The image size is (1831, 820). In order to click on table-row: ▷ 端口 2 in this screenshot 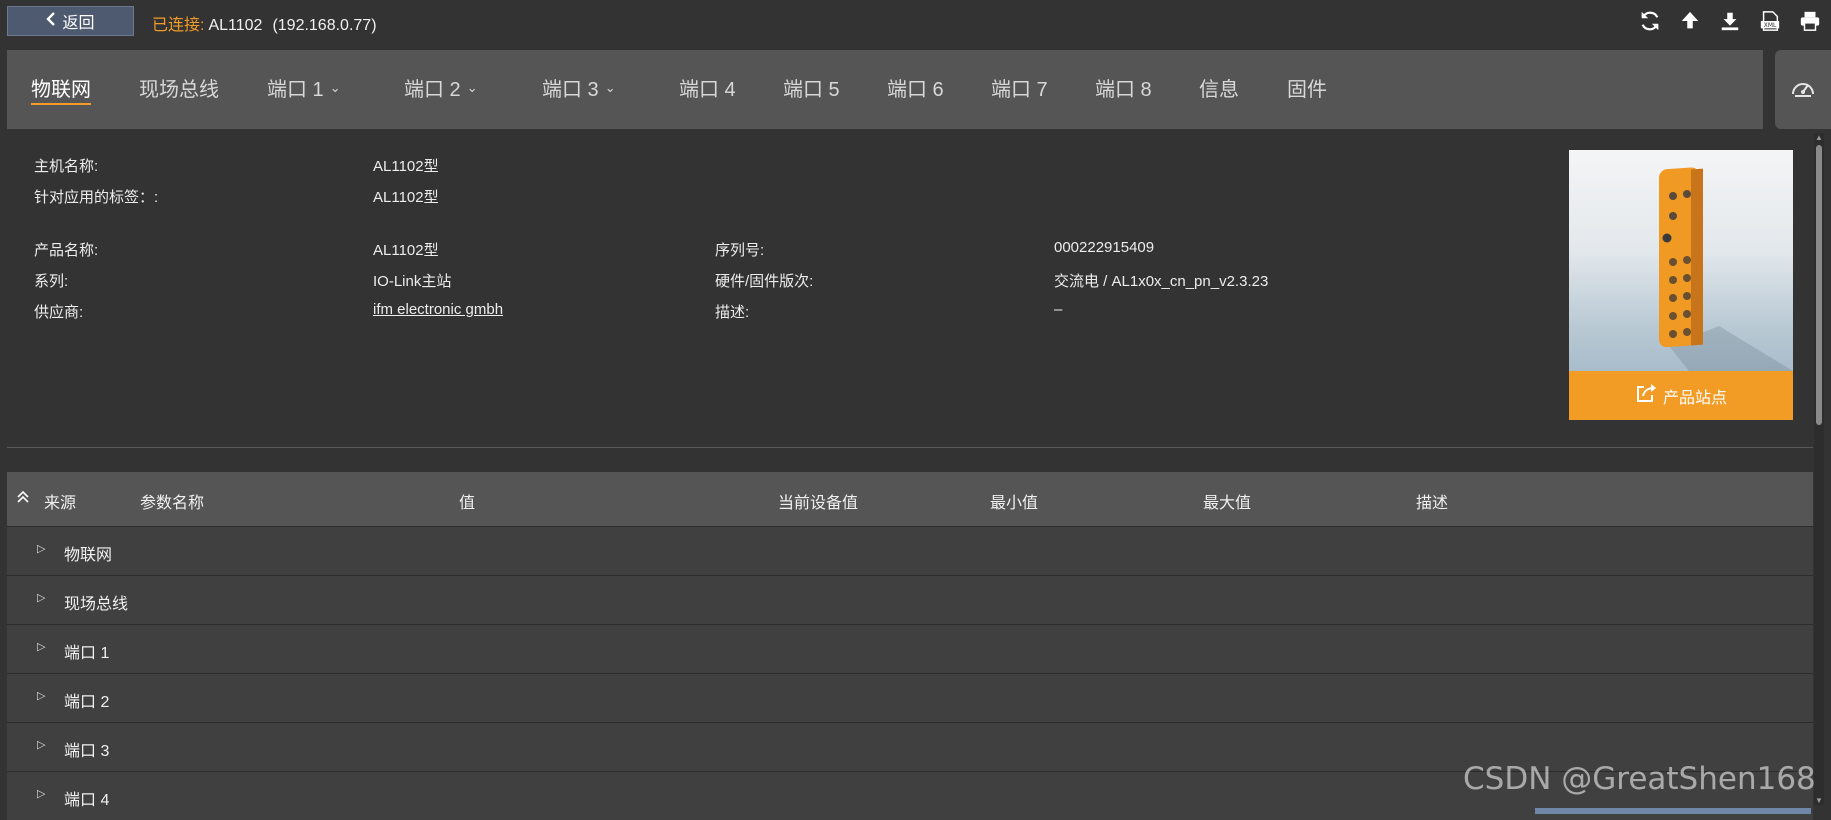, I will do `click(910, 697)`.